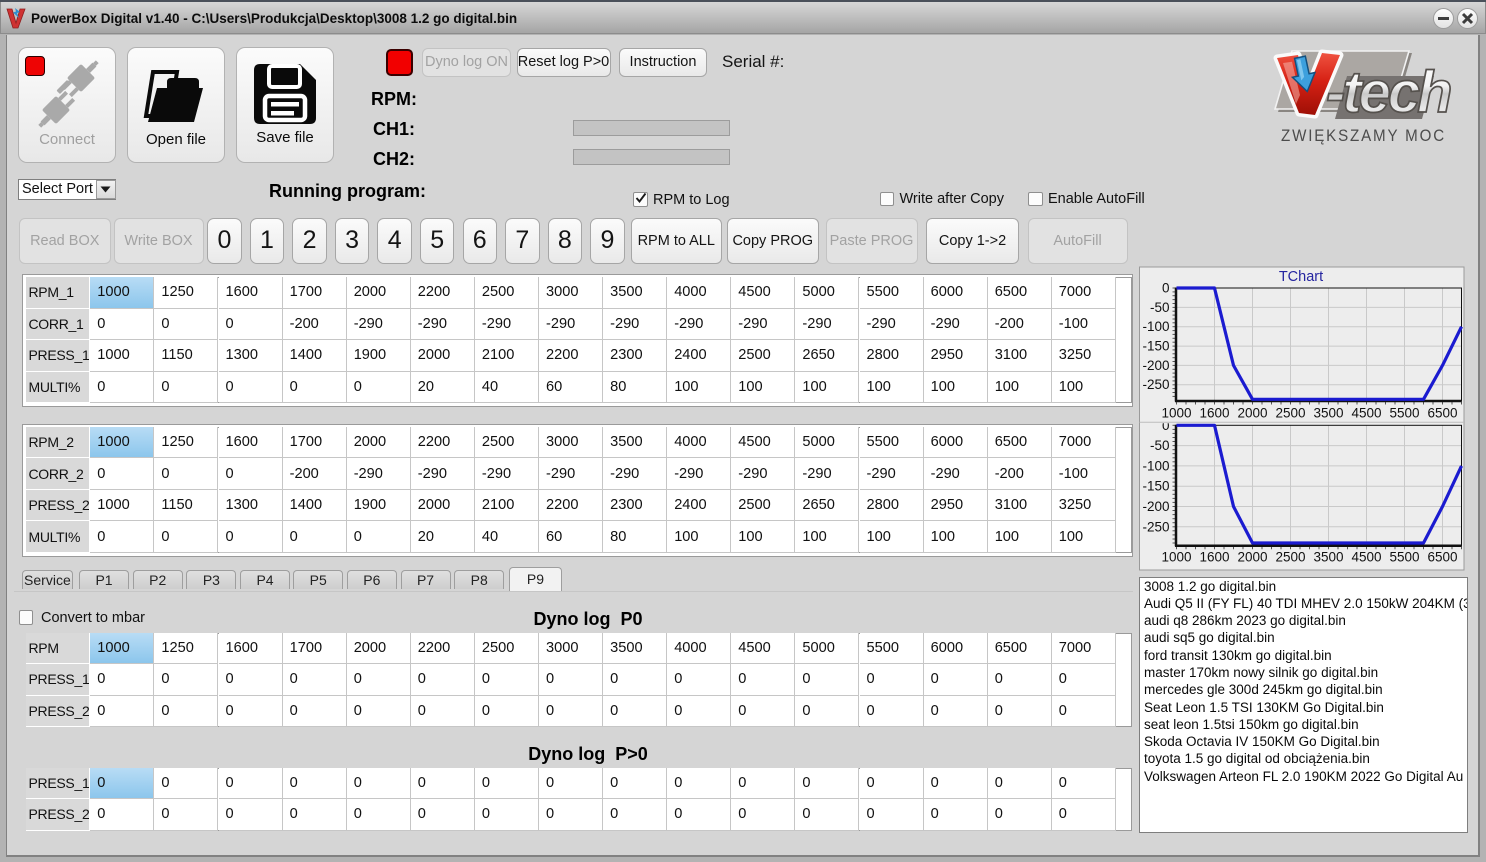  I want to click on svg-text: ZWIĘKSZAMY MOC, so click(1363, 136).